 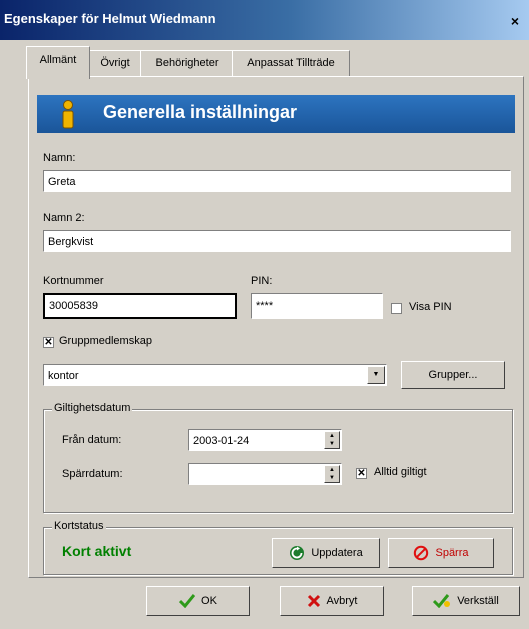 What do you see at coordinates (221, 441) in the screenshot?
I see `fran-datum-value: 2003-01-24` at bounding box center [221, 441].